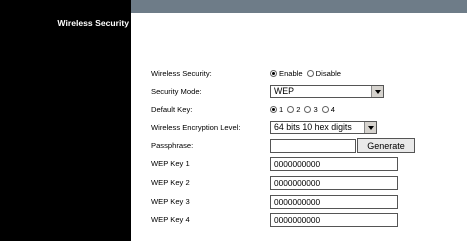 The image size is (467, 241). I want to click on default-key-3-radio, so click(308, 109).